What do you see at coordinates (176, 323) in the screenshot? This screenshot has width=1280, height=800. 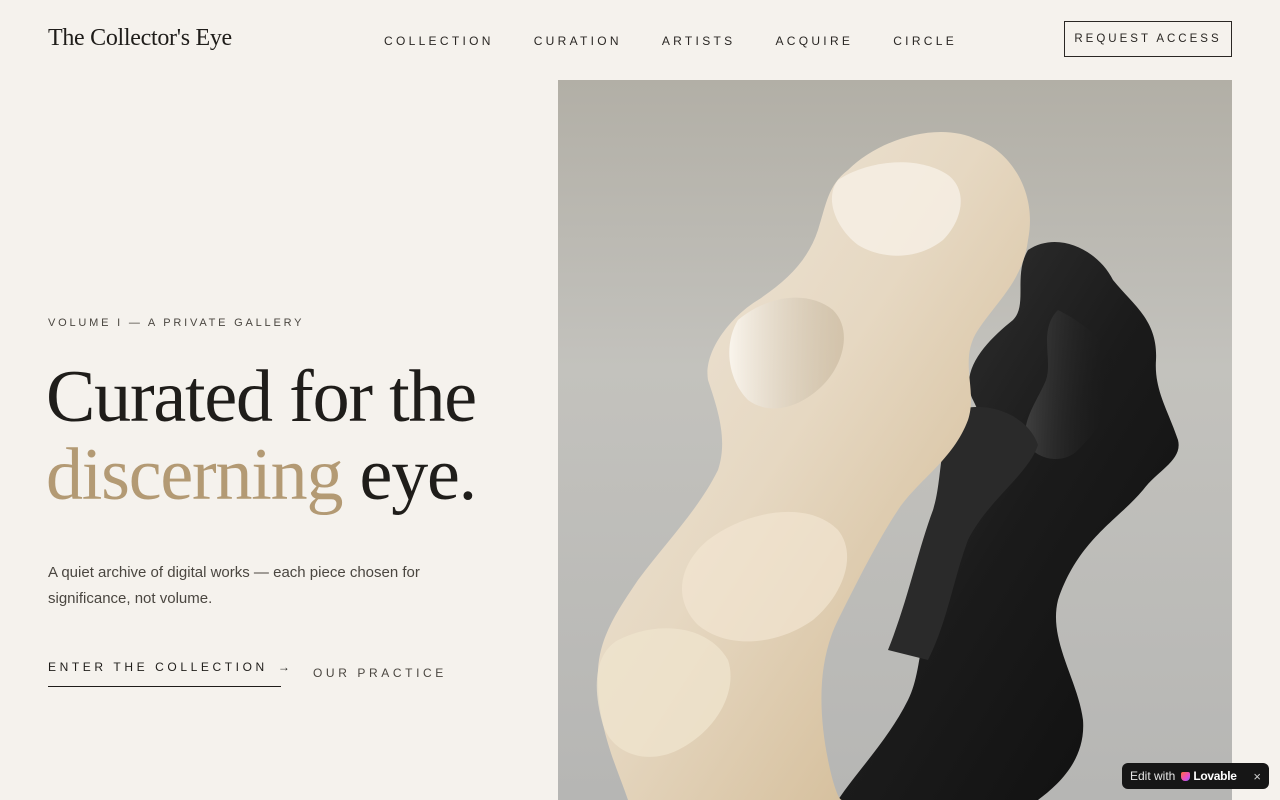 I see `hero-eyebrow: VOLUME I — A PRIVATE GALLERY` at bounding box center [176, 323].